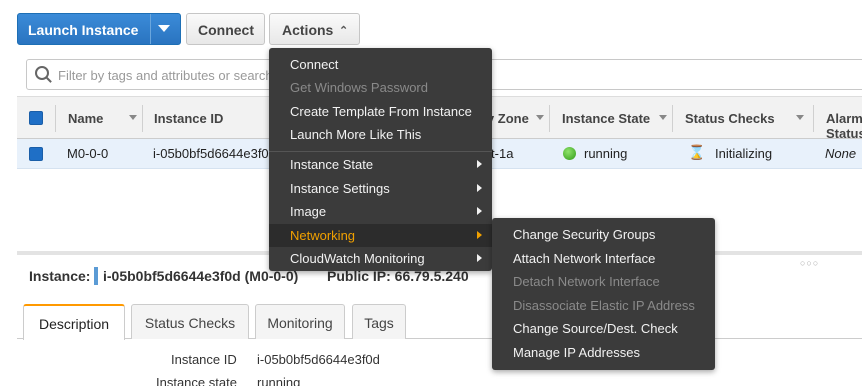  Describe the element at coordinates (606, 153) in the screenshot. I see `cell-instance-state: running` at that location.